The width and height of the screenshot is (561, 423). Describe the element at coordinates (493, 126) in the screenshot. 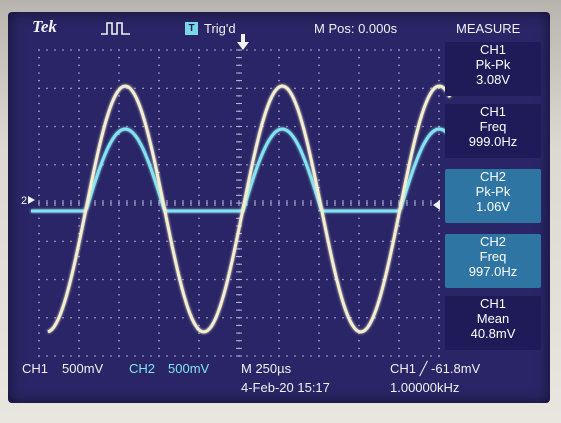

I see `measurement-type: Freq` at that location.